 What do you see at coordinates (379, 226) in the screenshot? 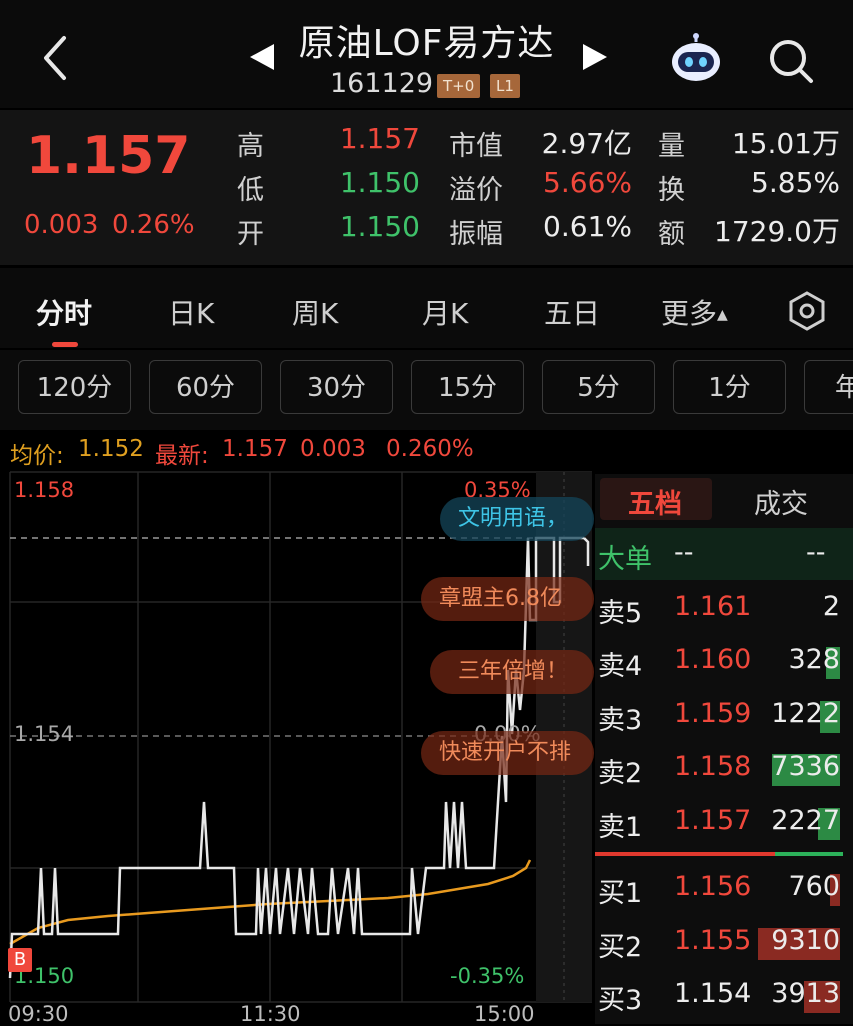
I see `open-value: 1.150` at bounding box center [379, 226].